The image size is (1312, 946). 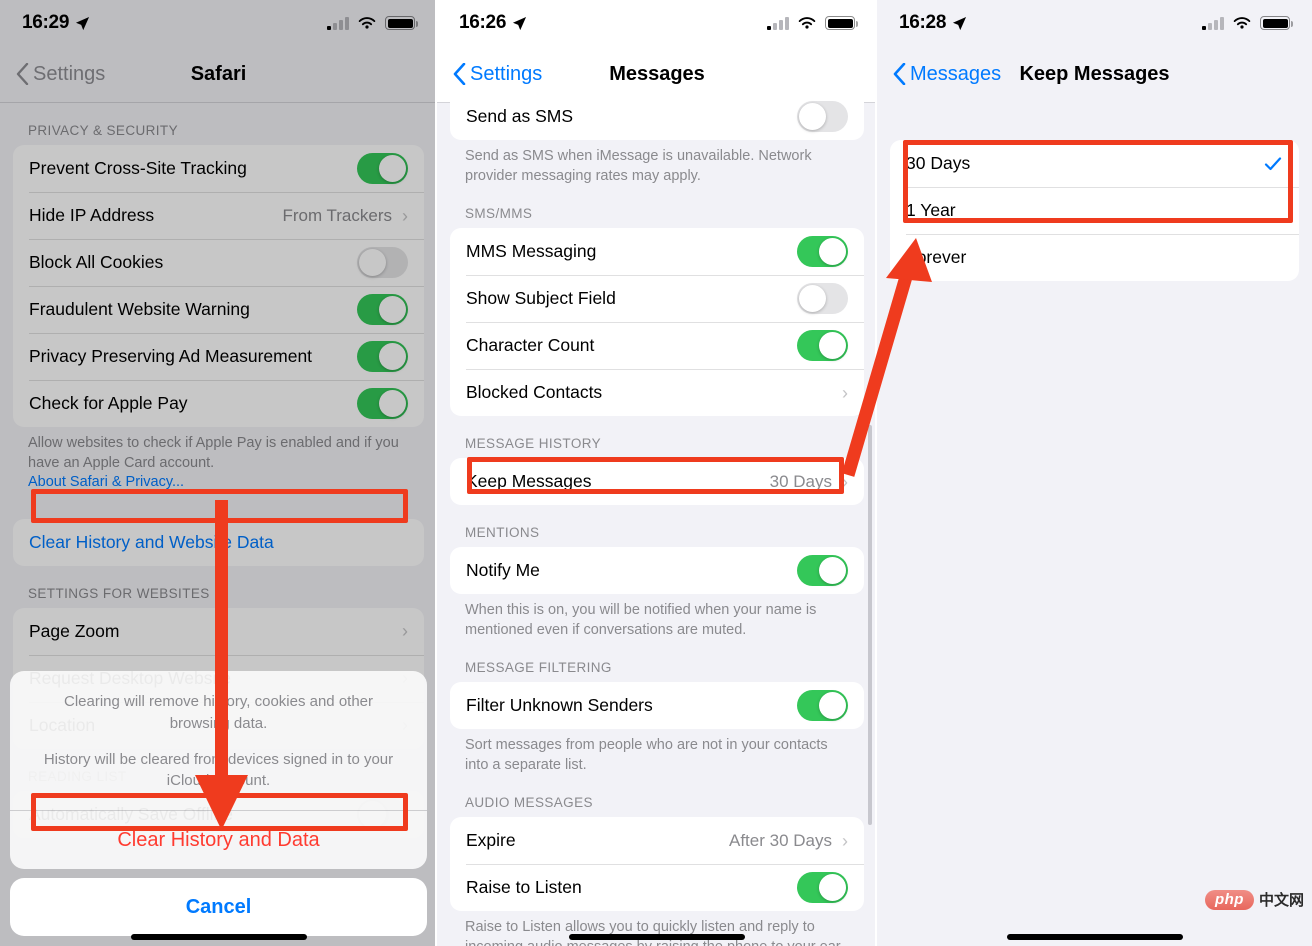 I want to click on row-filter-unknown-senders: Filter Unknown Senders, so click(x=657, y=705).